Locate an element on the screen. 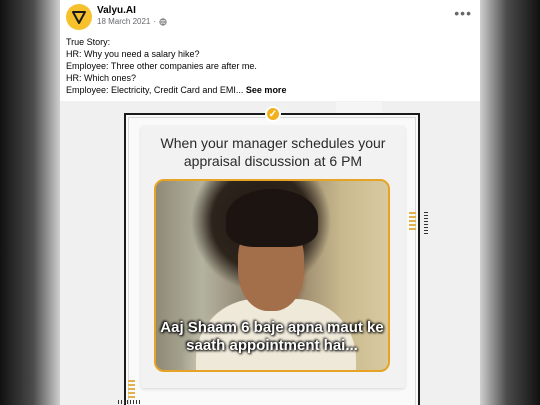 The height and width of the screenshot is (405, 540). post-text-line: HR: Why you need a salary hike? is located at coordinates (133, 54).